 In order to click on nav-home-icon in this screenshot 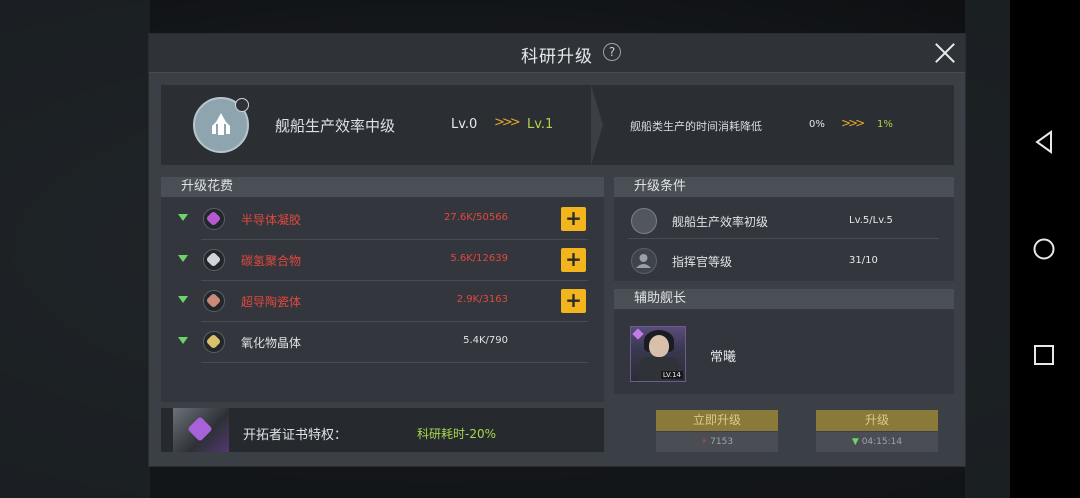, I will do `click(1044, 249)`.